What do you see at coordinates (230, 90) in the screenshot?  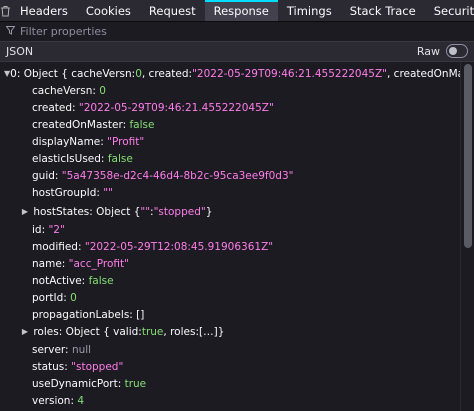 I see `tree-row-cacheVersn: cacheVersn: 0` at bounding box center [230, 90].